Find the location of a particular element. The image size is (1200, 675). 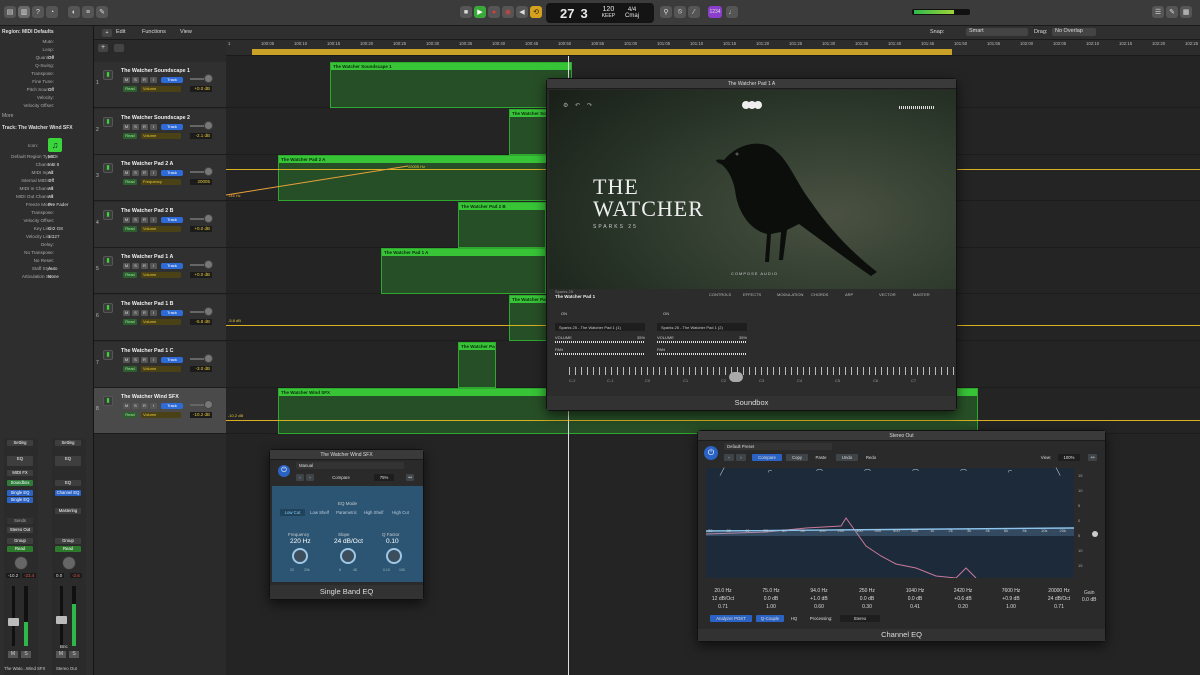

power-icon: ⏻ is located at coordinates (711, 453).